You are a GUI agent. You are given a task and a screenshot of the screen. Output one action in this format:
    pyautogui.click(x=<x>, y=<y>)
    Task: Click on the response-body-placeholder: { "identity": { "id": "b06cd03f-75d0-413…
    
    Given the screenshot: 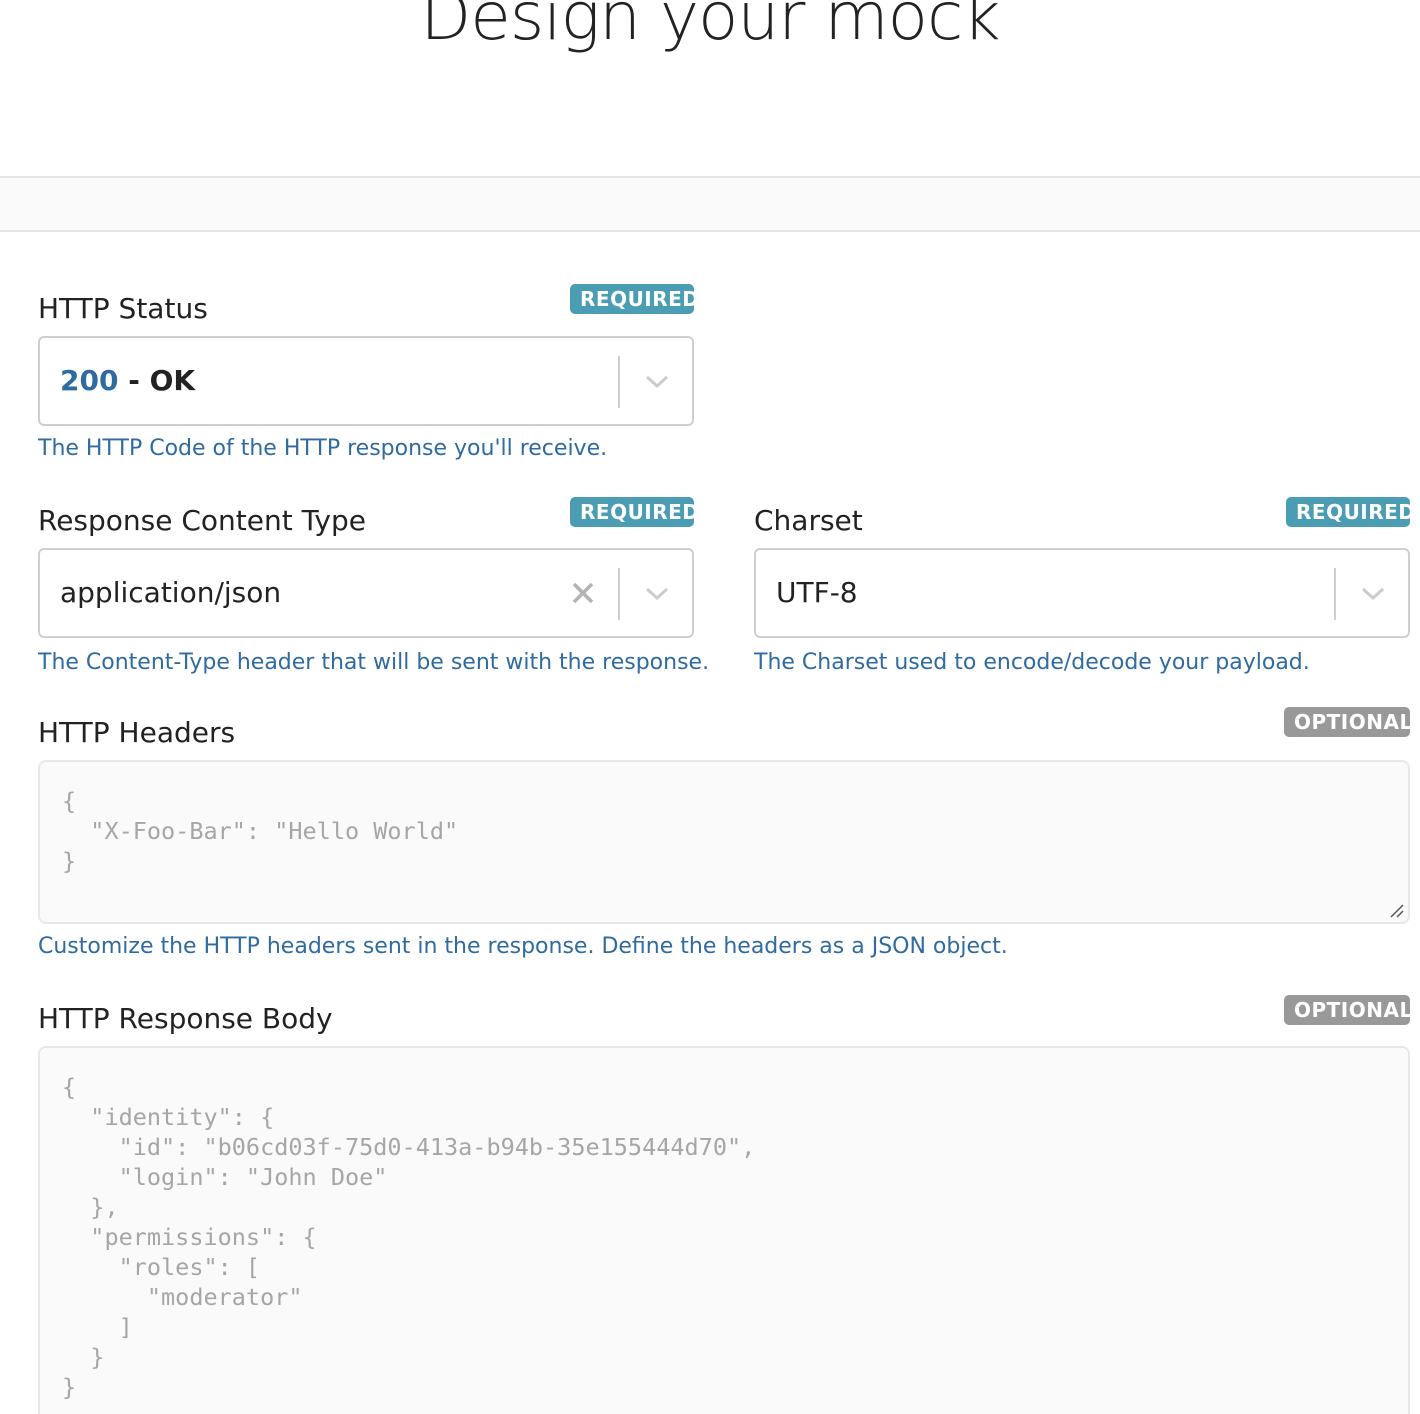 What is the action you would take?
    pyautogui.click(x=409, y=1237)
    